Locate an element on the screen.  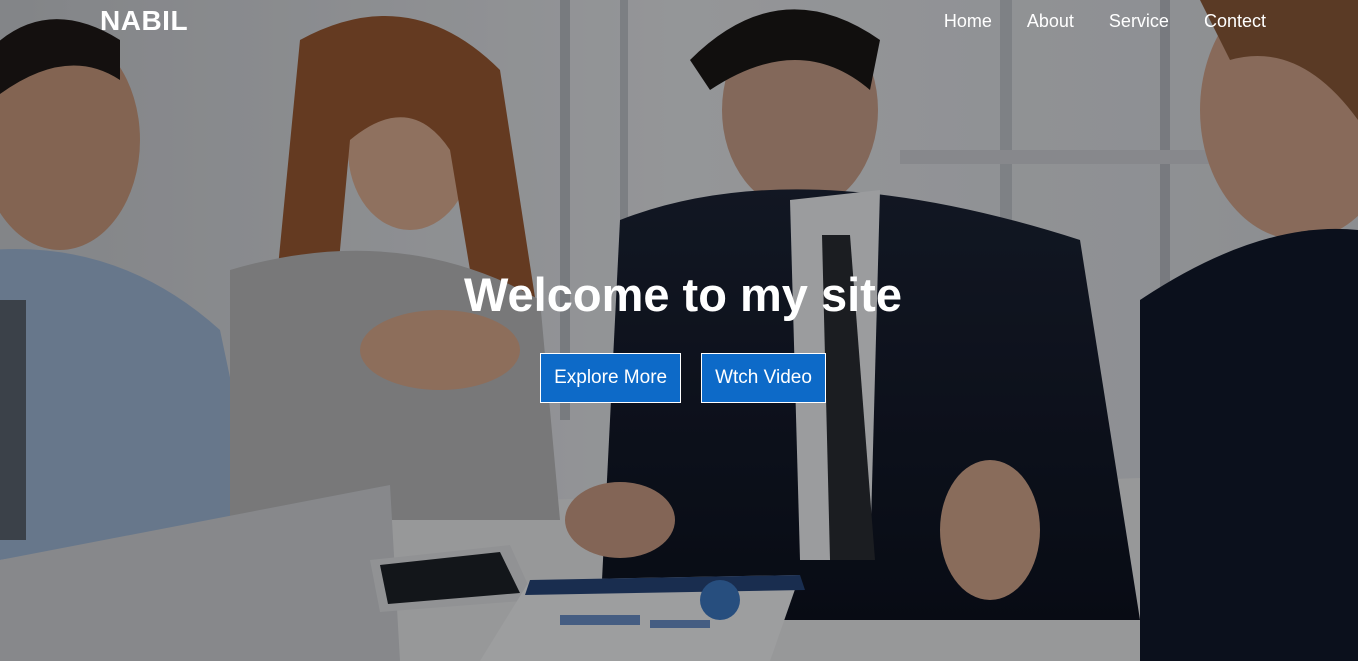
watch-video-button: Wtch Video is located at coordinates (763, 378).